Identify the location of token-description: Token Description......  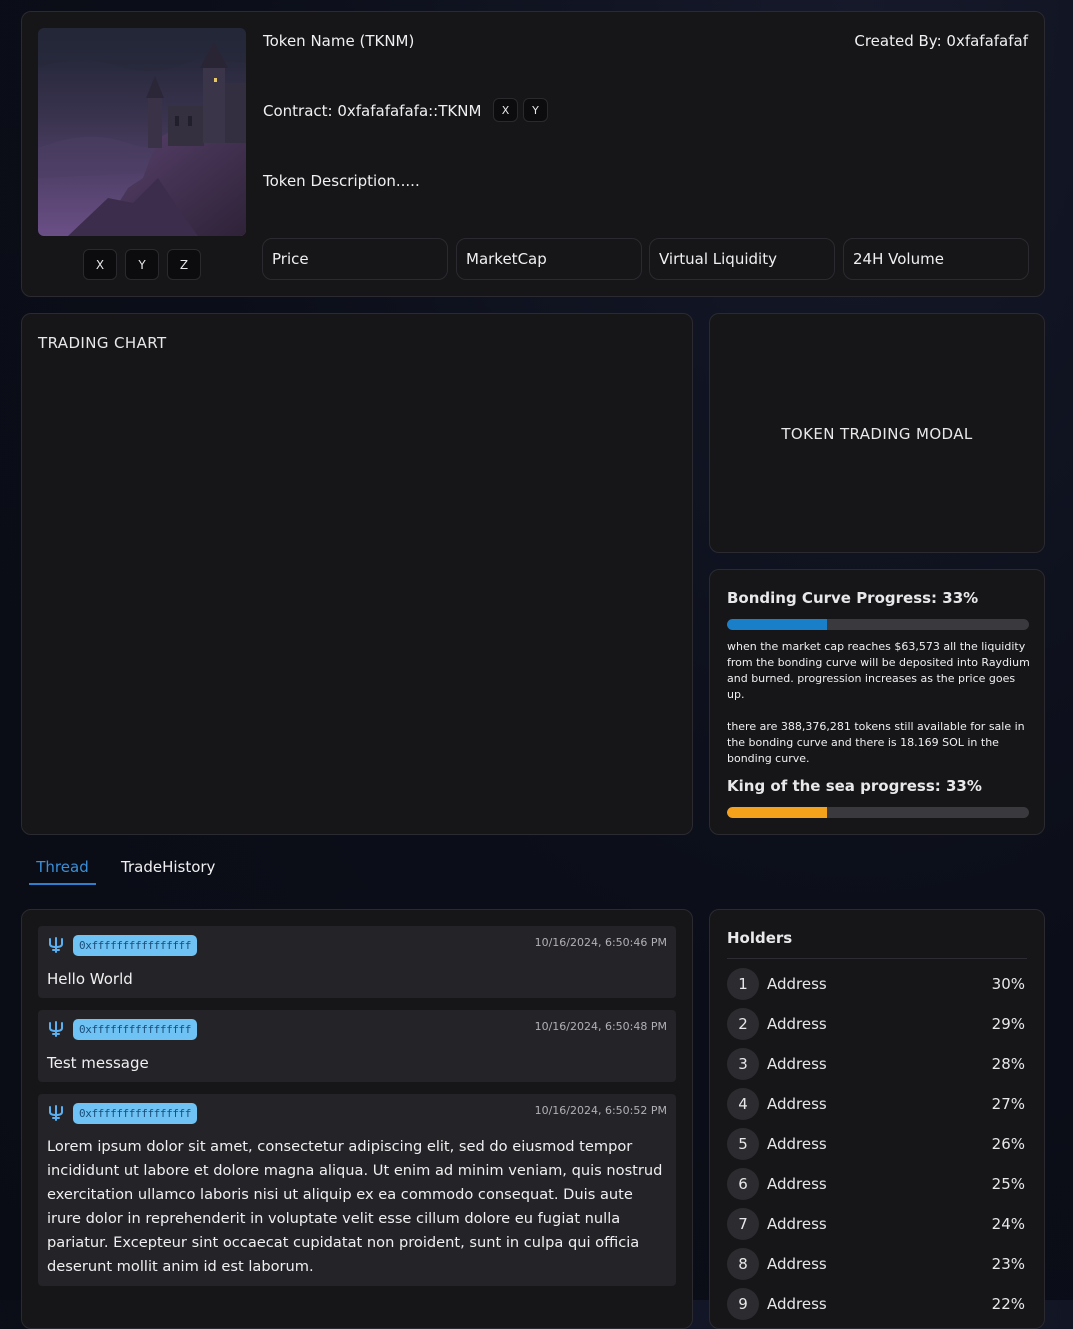
(341, 181).